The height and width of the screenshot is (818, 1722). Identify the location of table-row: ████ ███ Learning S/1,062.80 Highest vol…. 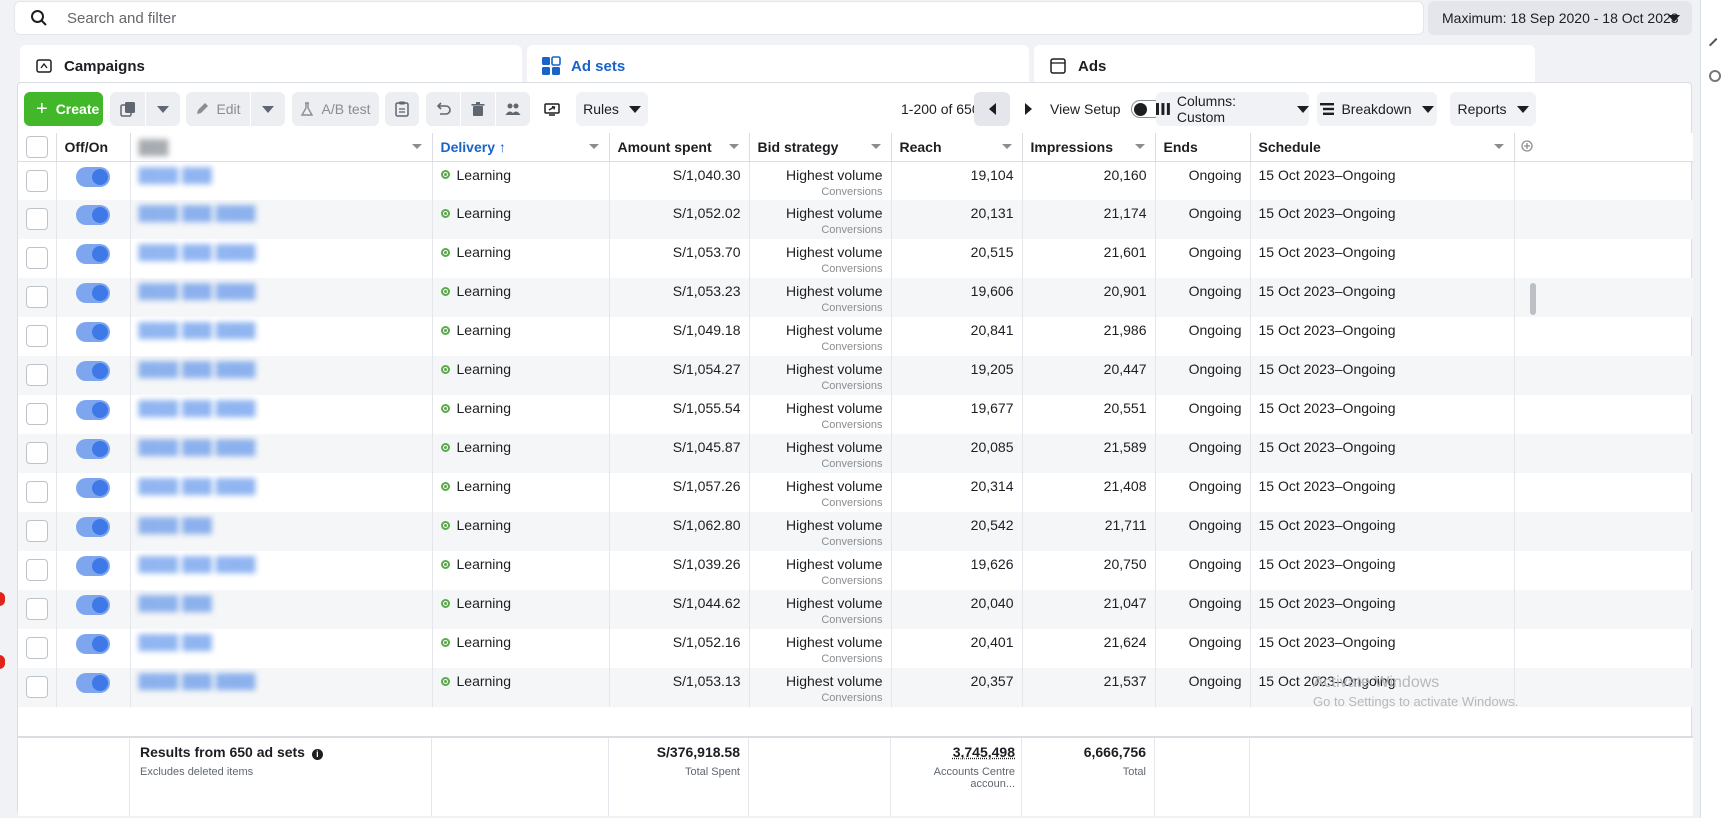
(855, 531).